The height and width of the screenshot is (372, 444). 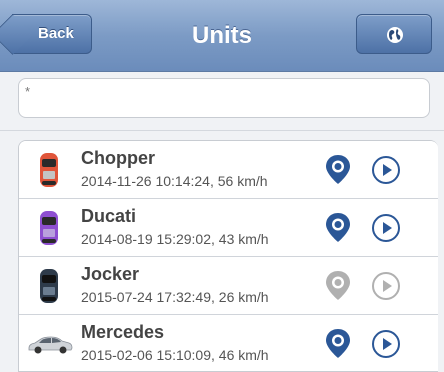 What do you see at coordinates (228, 228) in the screenshot?
I see `list-item: Ducati 2014-08-19 15:29:02, 43 km/h` at bounding box center [228, 228].